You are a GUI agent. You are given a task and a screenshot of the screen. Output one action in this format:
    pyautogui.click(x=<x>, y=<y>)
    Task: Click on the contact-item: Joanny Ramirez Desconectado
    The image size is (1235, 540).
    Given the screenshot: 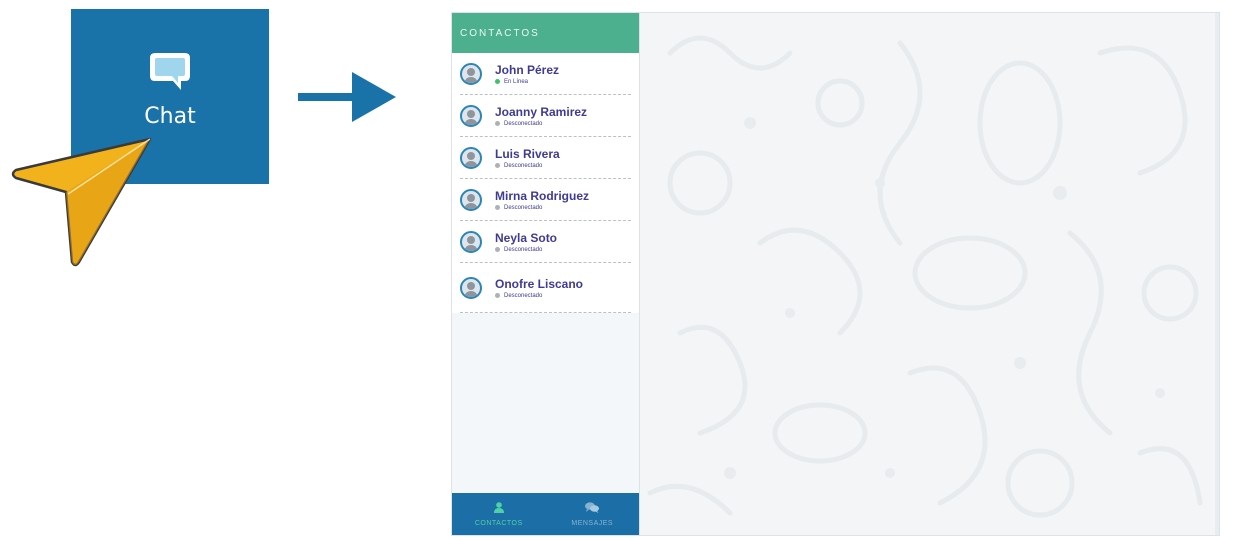 What is the action you would take?
    pyautogui.click(x=545, y=116)
    